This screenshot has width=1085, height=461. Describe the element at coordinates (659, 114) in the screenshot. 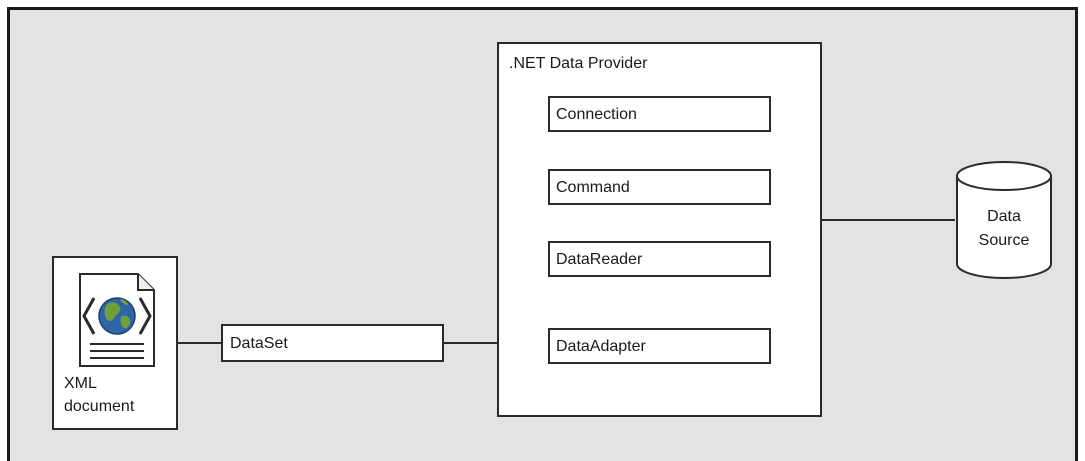

I see `connection-box: Connection` at that location.